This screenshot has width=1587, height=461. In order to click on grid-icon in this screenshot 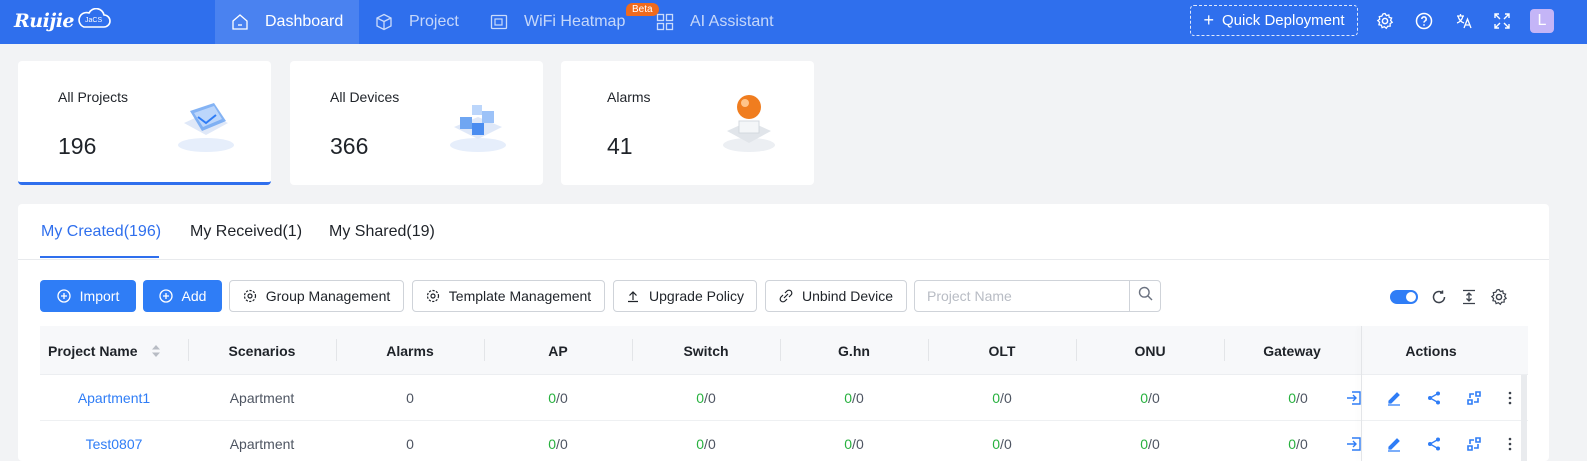, I will do `click(665, 22)`.